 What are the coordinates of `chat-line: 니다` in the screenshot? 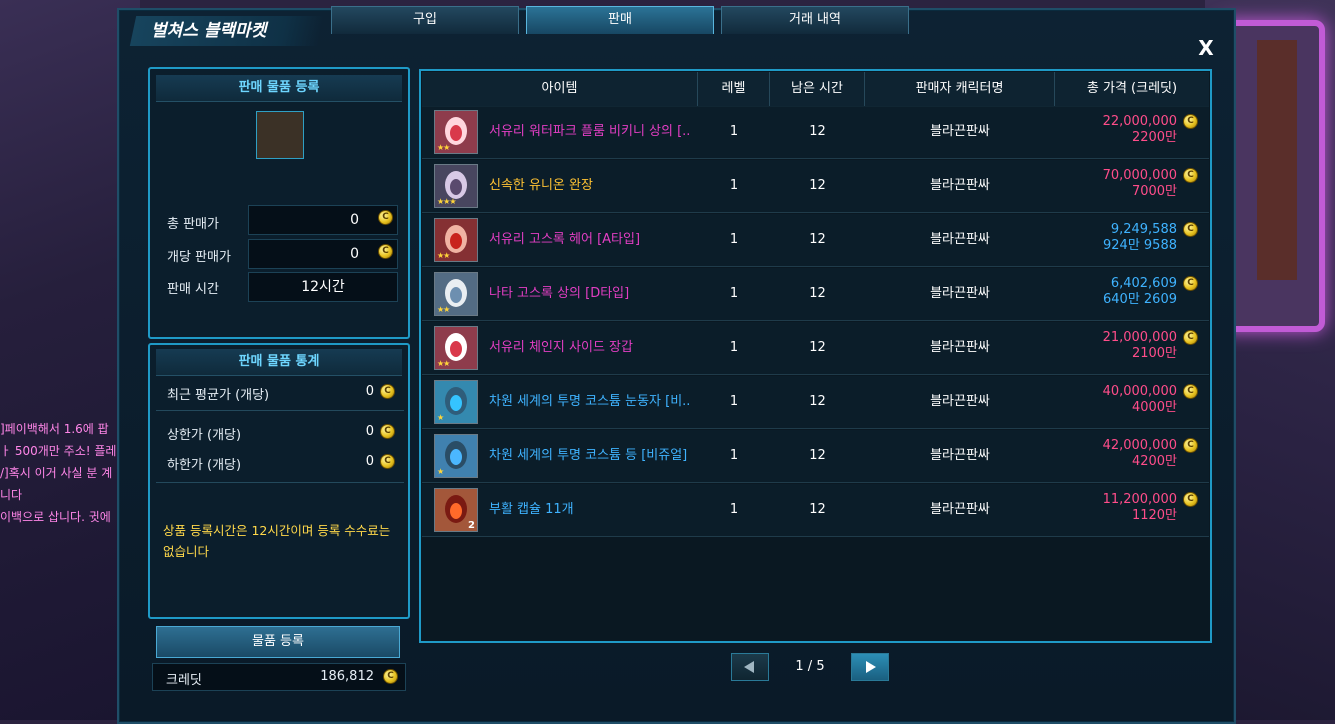 It's located at (11, 495).